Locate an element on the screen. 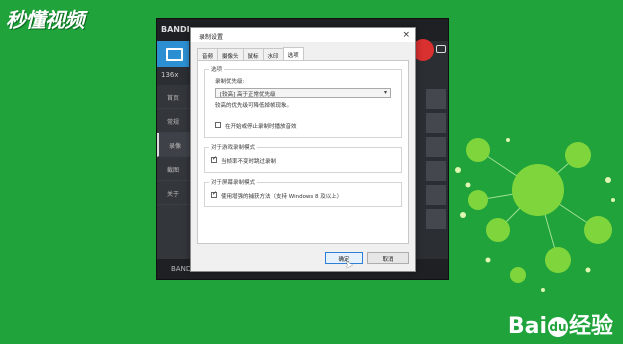 This screenshot has height=344, width=623. mouse-cursor-icon: ➤ is located at coordinates (349, 265).